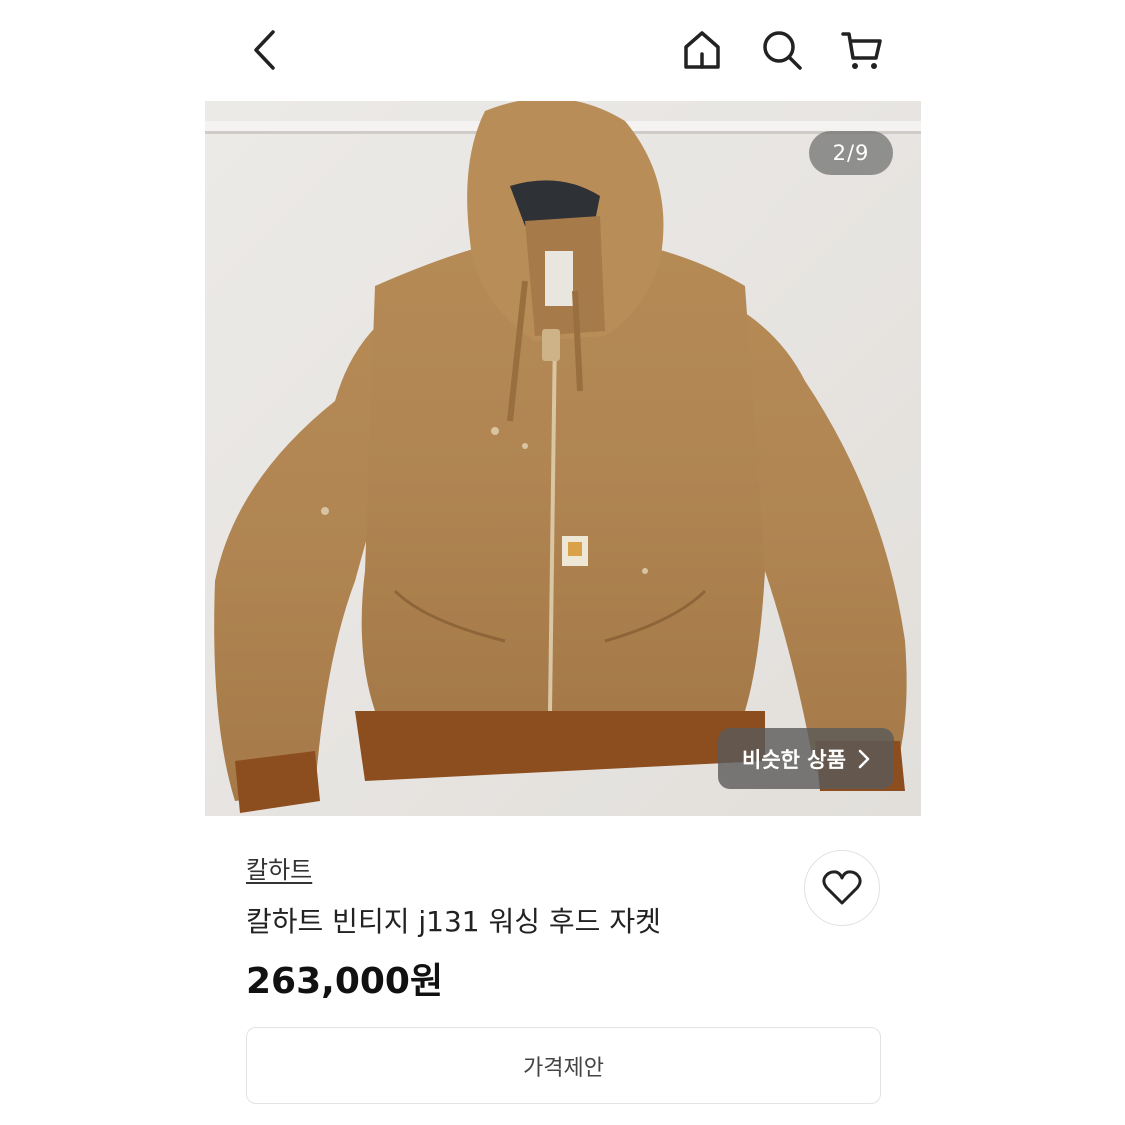 Image resolution: width=1125 pixels, height=1125 pixels. I want to click on heart-icon, so click(842, 887).